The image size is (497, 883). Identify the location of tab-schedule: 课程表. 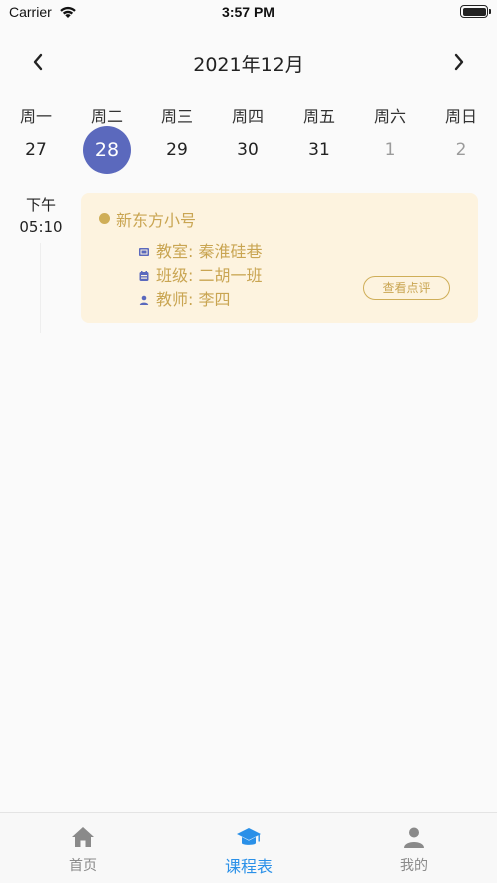
(249, 848).